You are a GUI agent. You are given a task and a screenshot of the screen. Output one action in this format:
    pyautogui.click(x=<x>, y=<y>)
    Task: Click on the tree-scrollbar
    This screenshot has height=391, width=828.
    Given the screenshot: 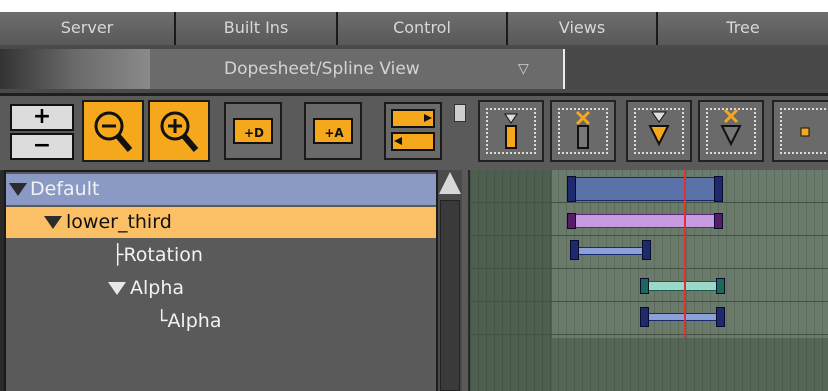 What is the action you would take?
    pyautogui.click(x=449, y=280)
    